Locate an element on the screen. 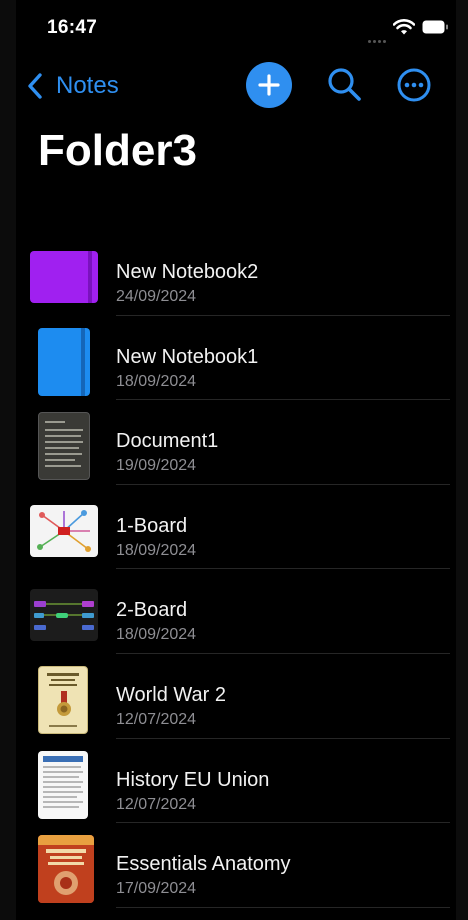 This screenshot has height=920, width=468. item-name: New Notebook1 is located at coordinates (187, 356).